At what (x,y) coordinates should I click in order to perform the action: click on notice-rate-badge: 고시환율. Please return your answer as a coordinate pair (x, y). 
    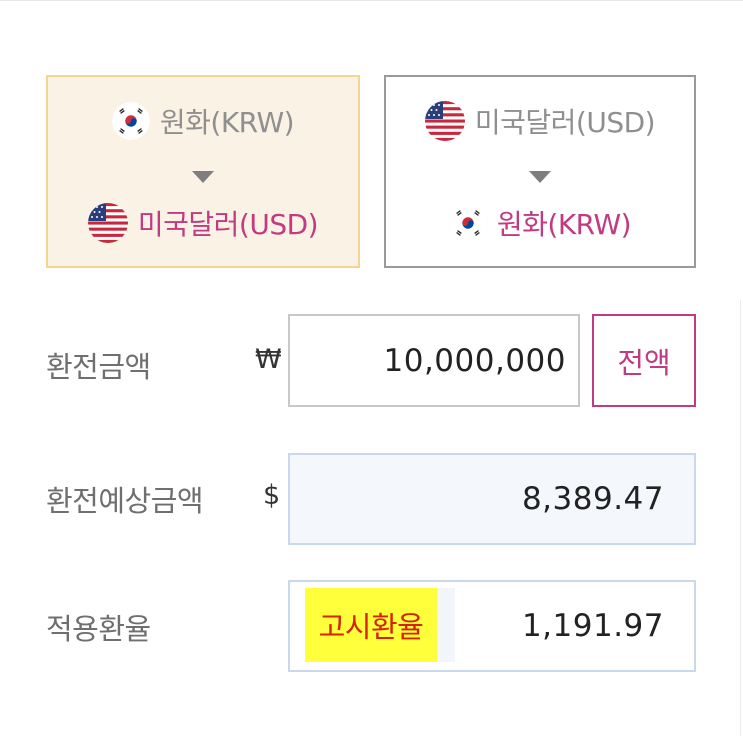
    Looking at the image, I should click on (371, 625).